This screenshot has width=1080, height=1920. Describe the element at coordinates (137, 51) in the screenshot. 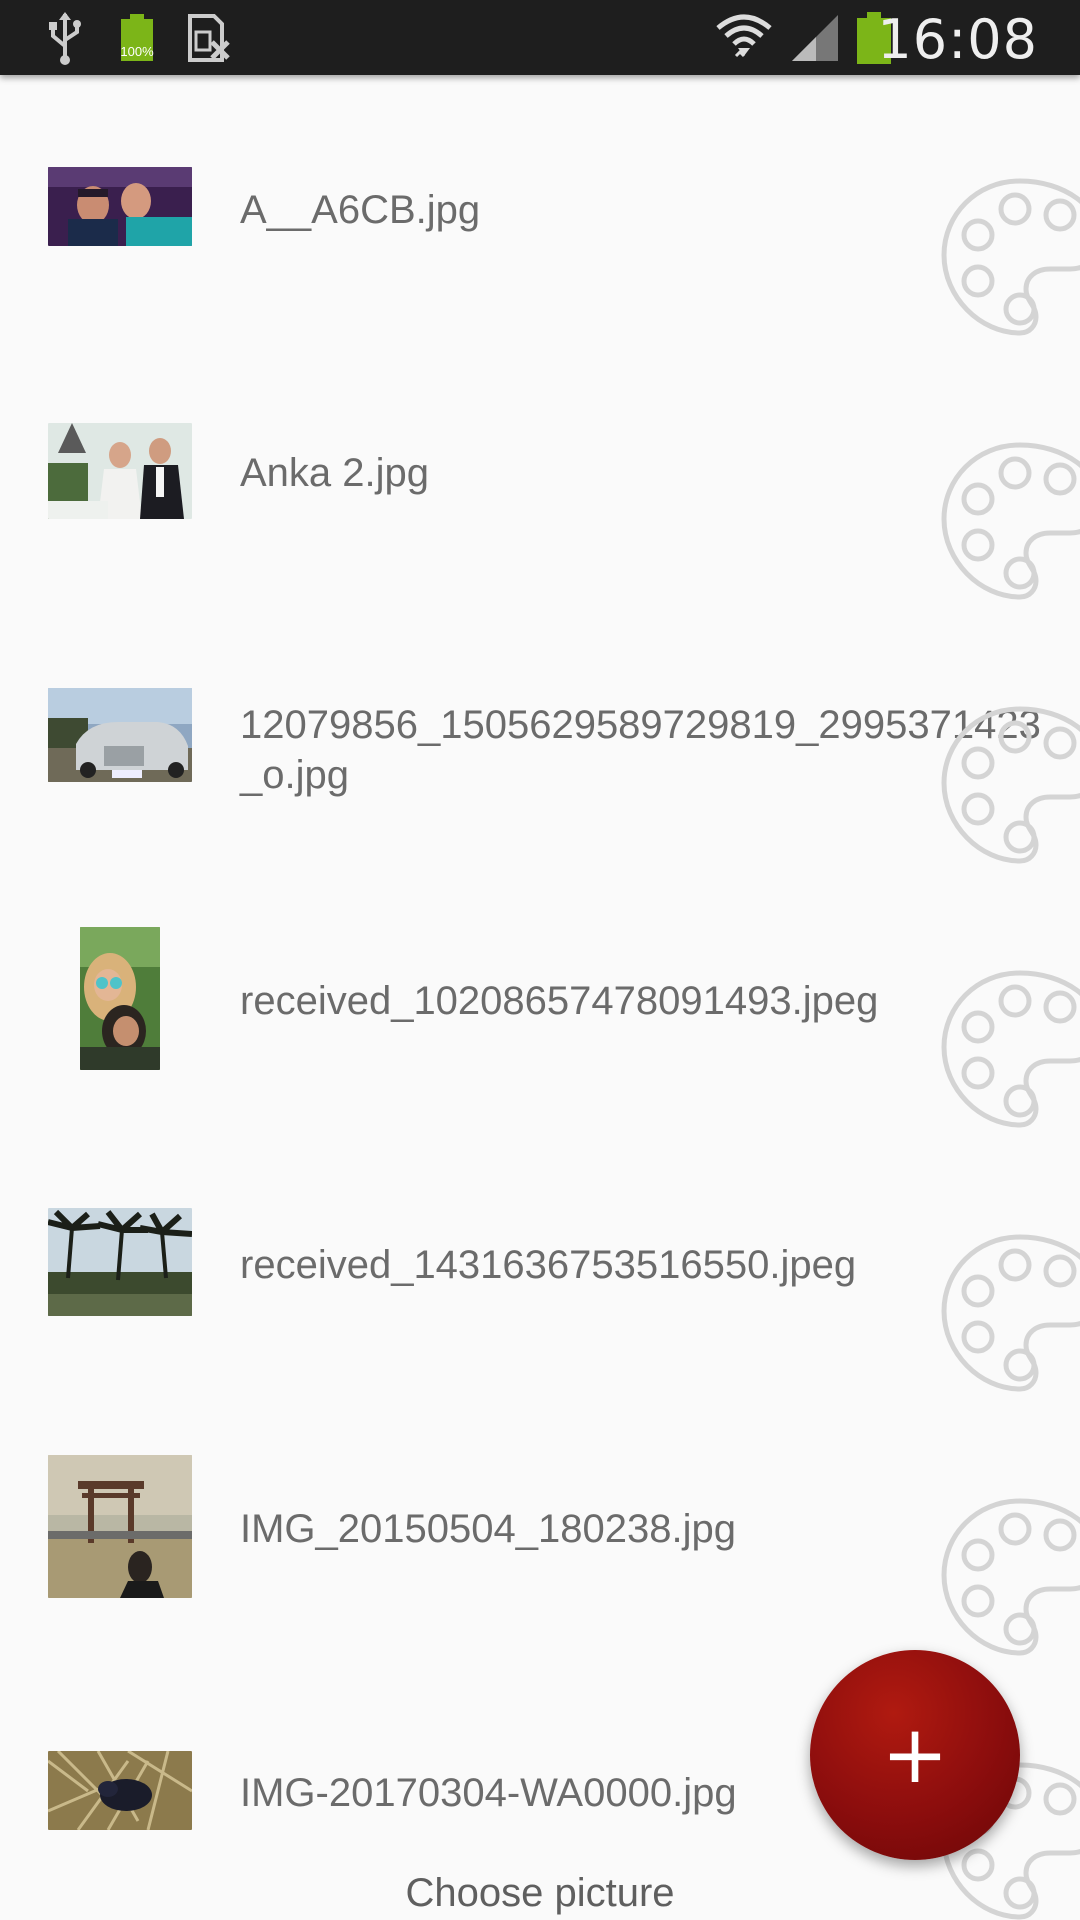

I see `battery-percent-label: 100%` at that location.